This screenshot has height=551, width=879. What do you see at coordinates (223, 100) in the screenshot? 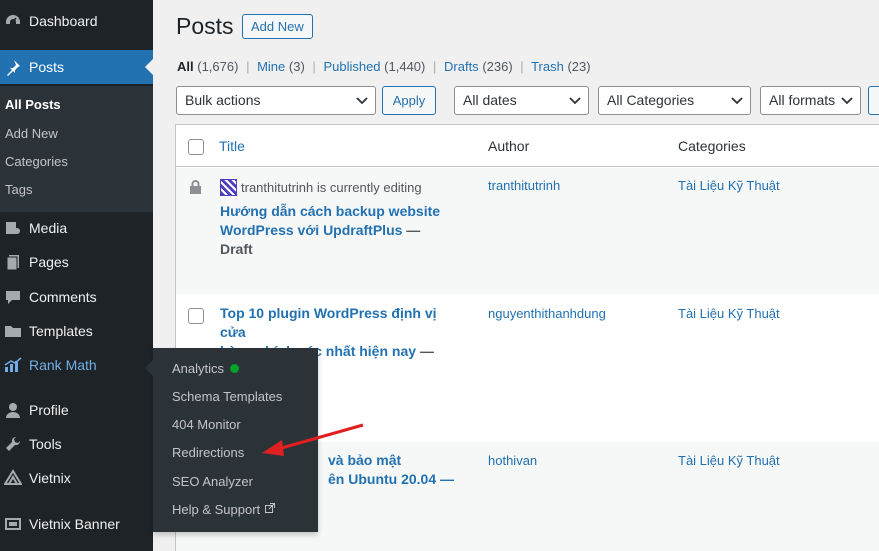
I see `bulk-actions-value: Bulk actions` at bounding box center [223, 100].